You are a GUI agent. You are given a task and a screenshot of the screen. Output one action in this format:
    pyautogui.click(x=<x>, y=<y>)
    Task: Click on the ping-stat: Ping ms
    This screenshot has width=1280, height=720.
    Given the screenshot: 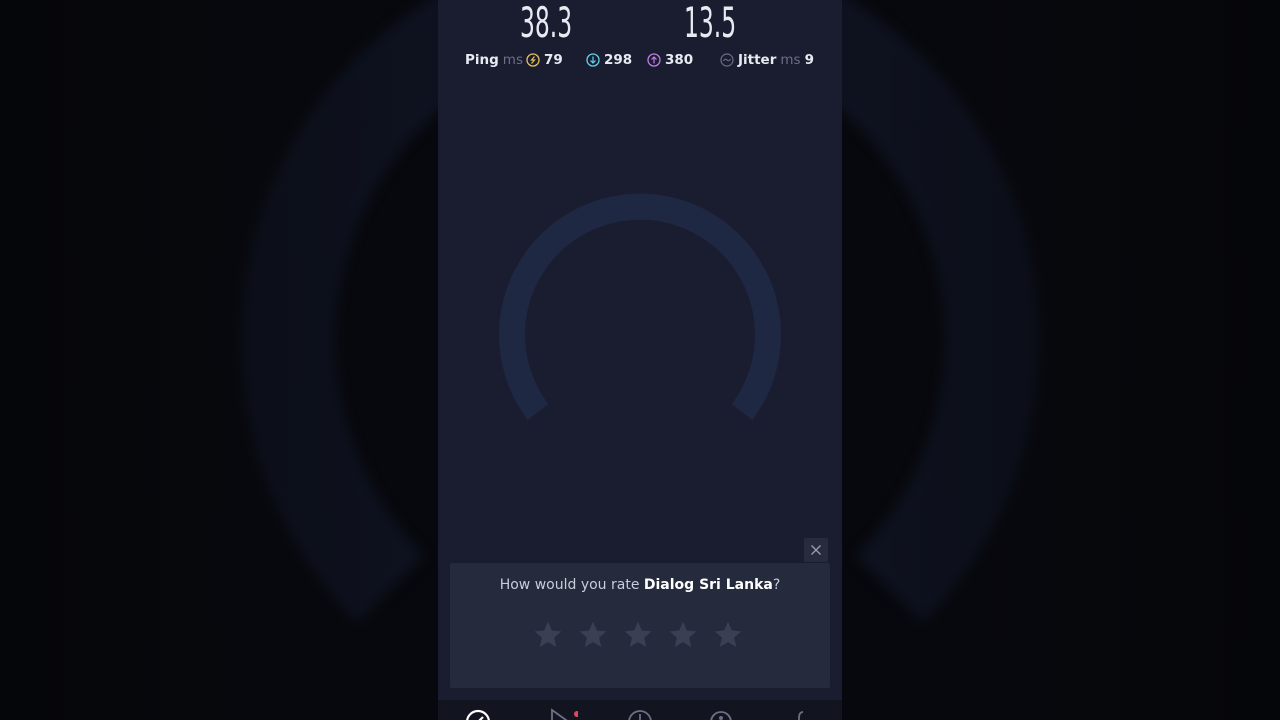 What is the action you would take?
    pyautogui.click(x=494, y=60)
    